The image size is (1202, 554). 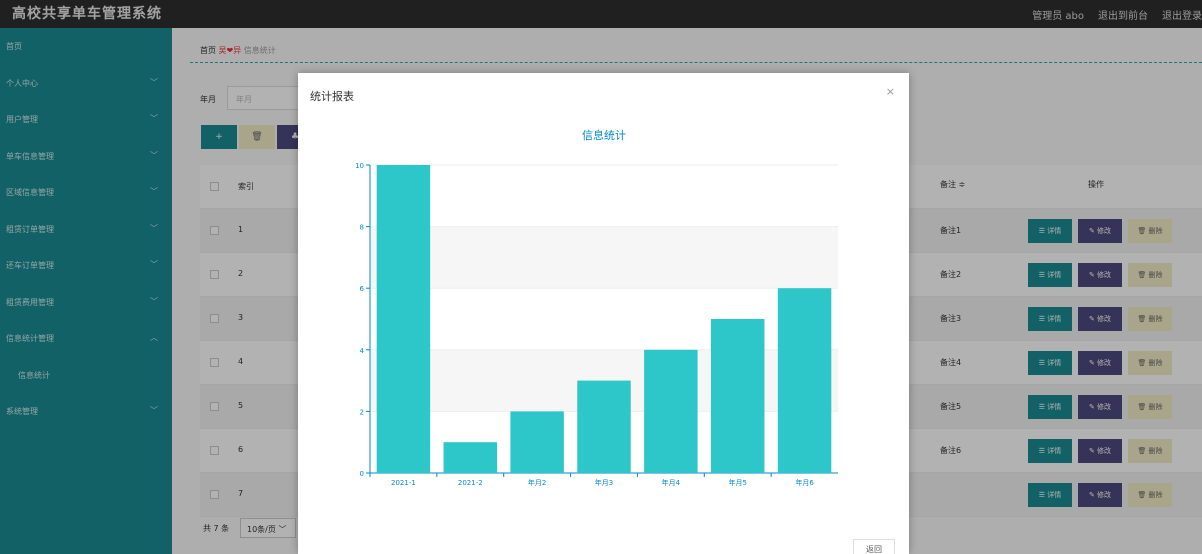 I want to click on back-button: 返回, so click(x=874, y=546).